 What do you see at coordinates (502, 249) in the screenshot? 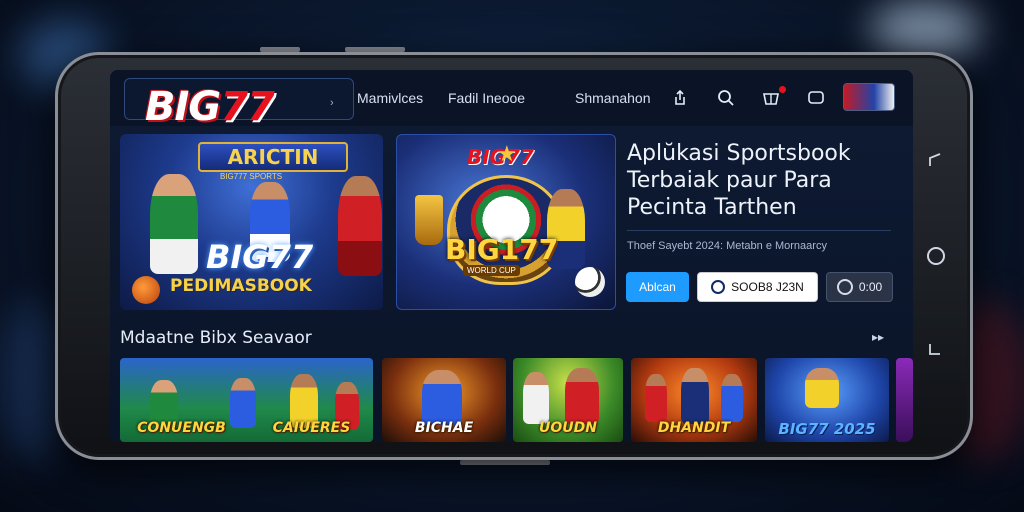
I see `emblem-text: BIG177` at bounding box center [502, 249].